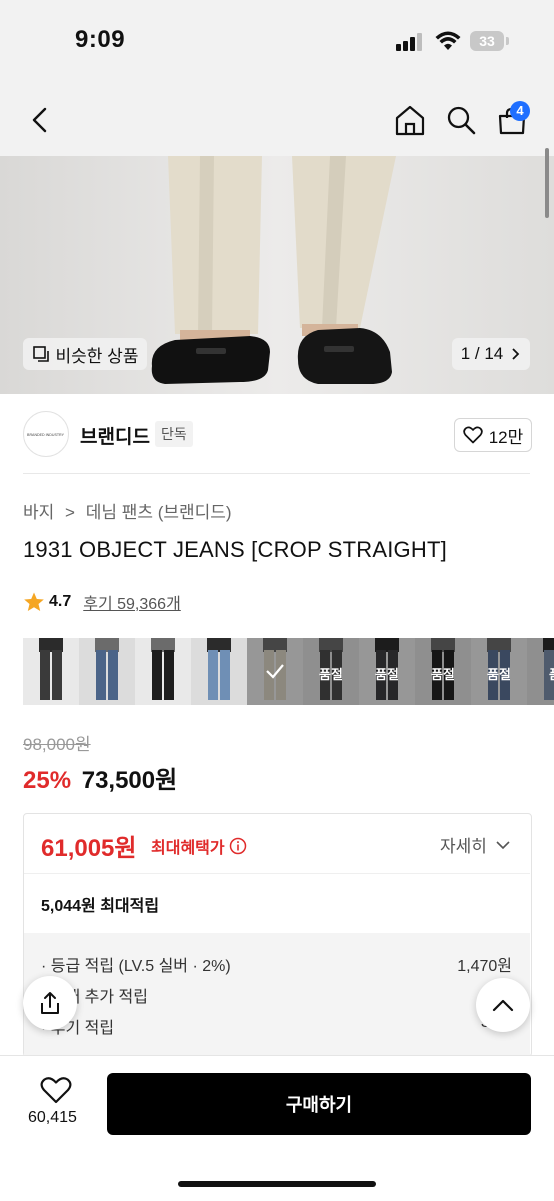 Image resolution: width=554 pixels, height=1201 pixels. I want to click on cellular-signal-icon, so click(409, 42).